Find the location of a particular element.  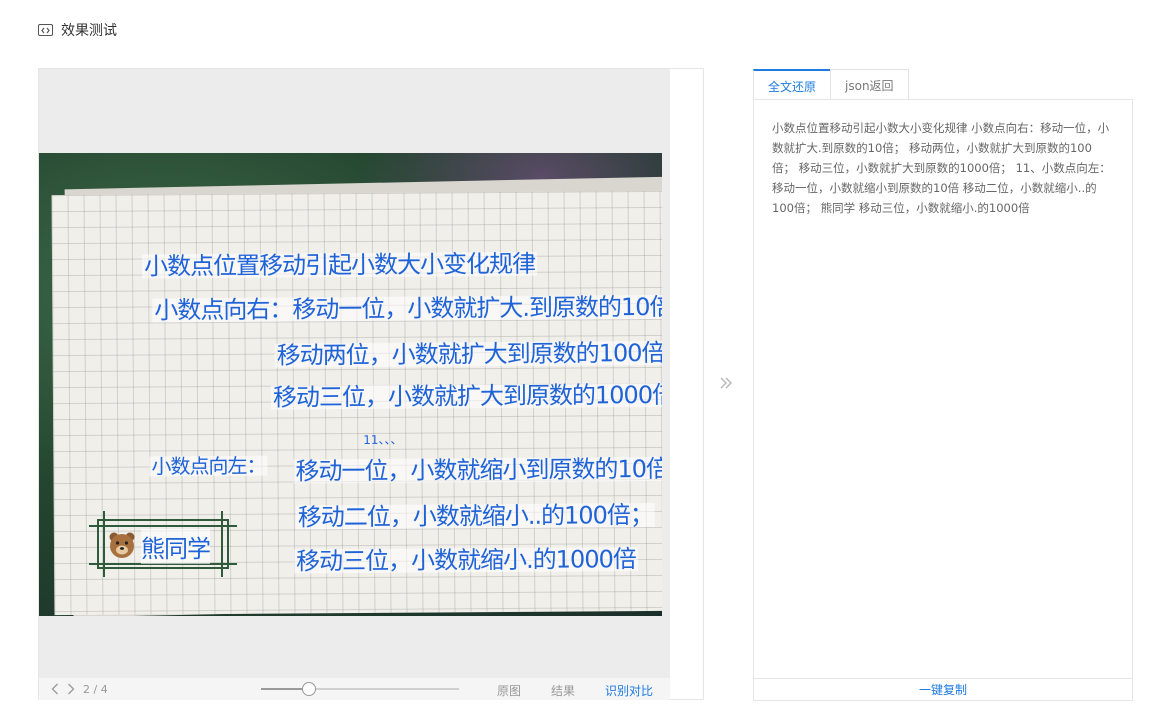

tab-json: json返回 is located at coordinates (869, 84).